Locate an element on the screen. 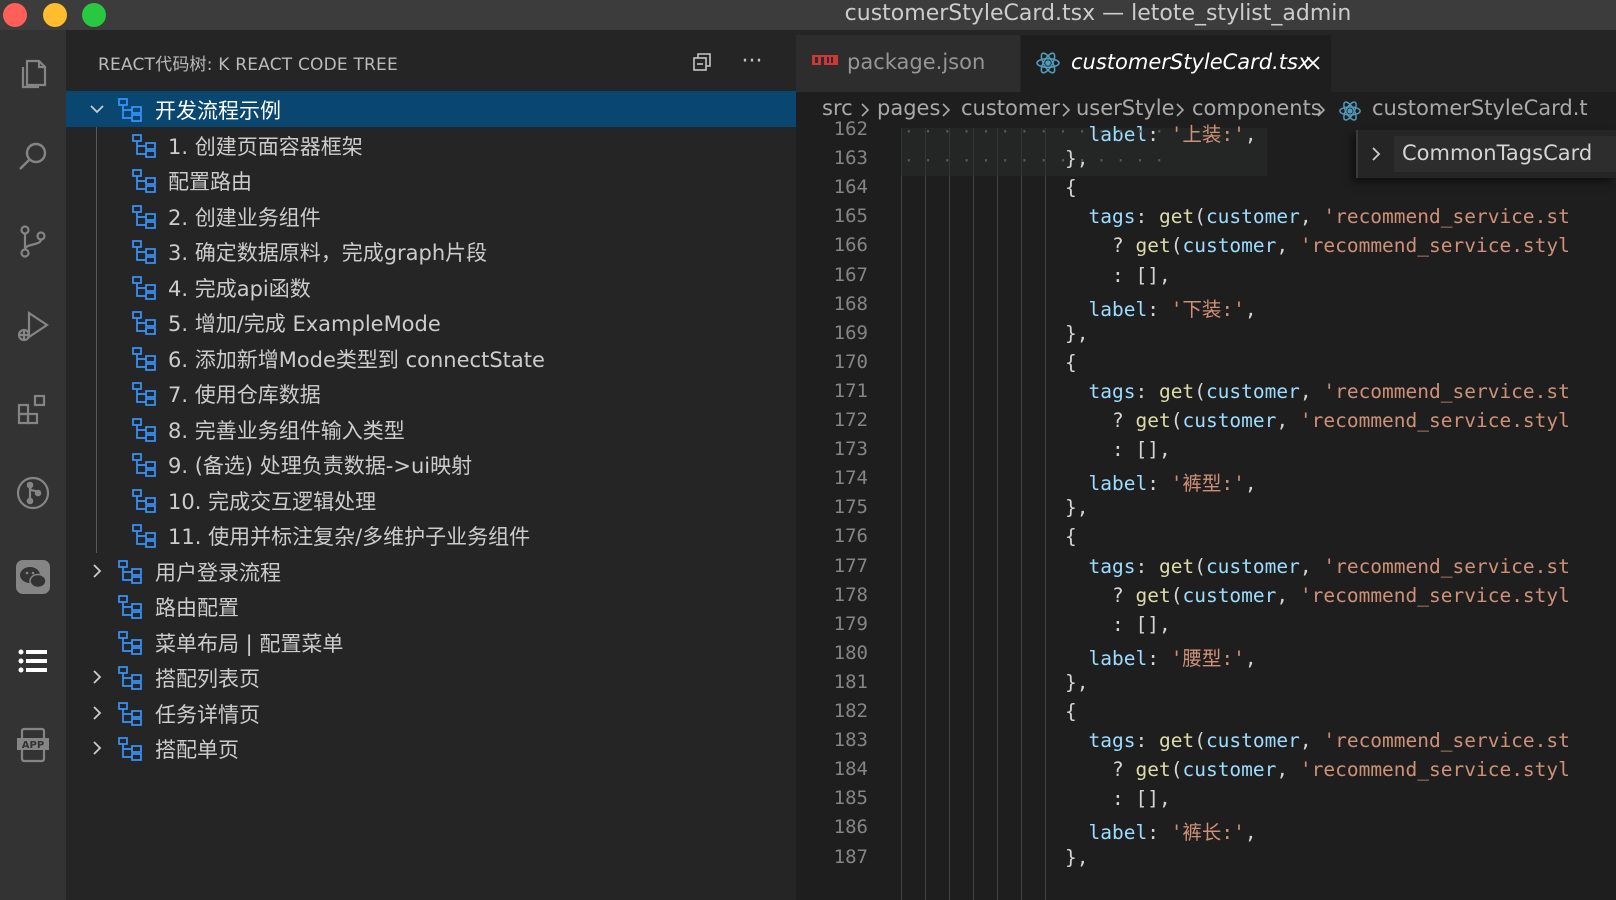  files-icon is located at coordinates (33, 73).